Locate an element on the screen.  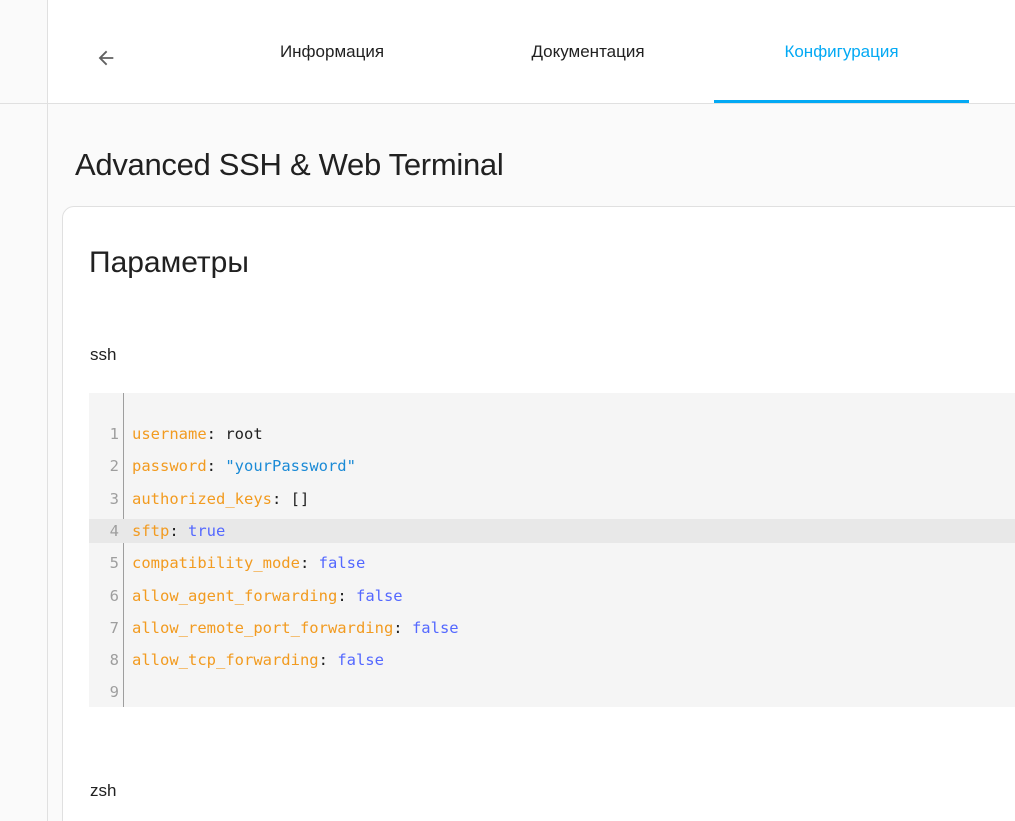
tab-info: Информация is located at coordinates (332, 51).